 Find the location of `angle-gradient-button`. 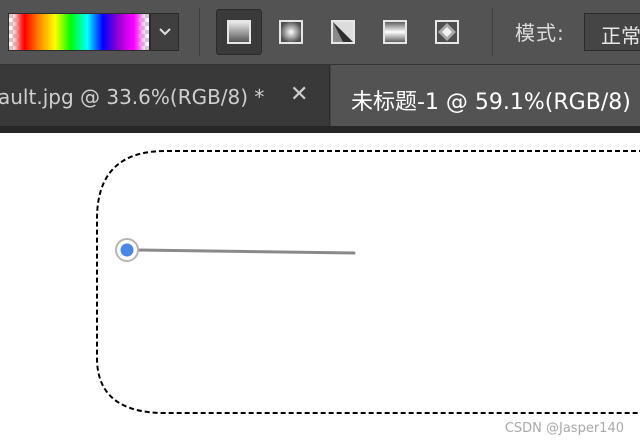

angle-gradient-button is located at coordinates (343, 32).